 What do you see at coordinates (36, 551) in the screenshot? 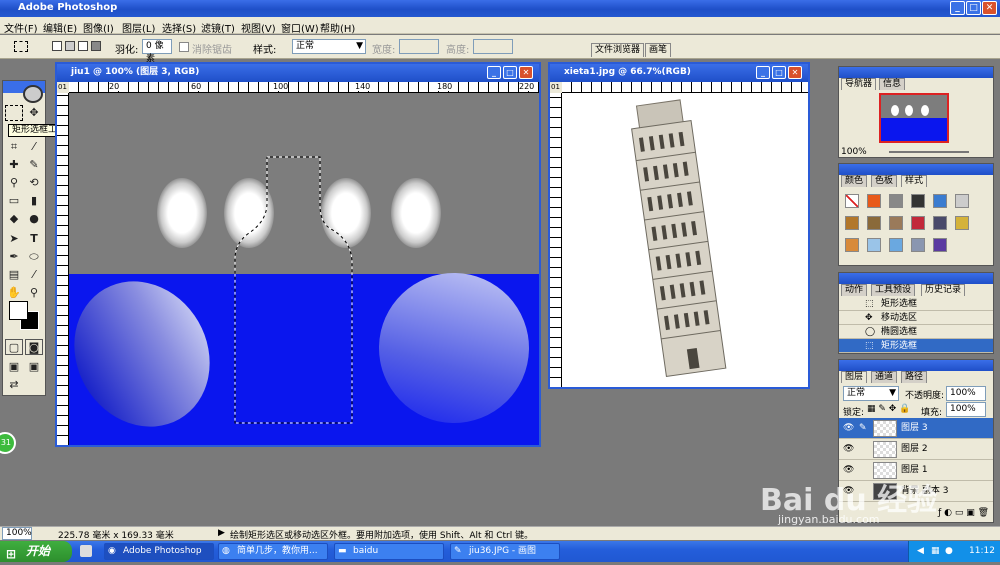
I see `start-button: ⊞ 开始` at bounding box center [36, 551].